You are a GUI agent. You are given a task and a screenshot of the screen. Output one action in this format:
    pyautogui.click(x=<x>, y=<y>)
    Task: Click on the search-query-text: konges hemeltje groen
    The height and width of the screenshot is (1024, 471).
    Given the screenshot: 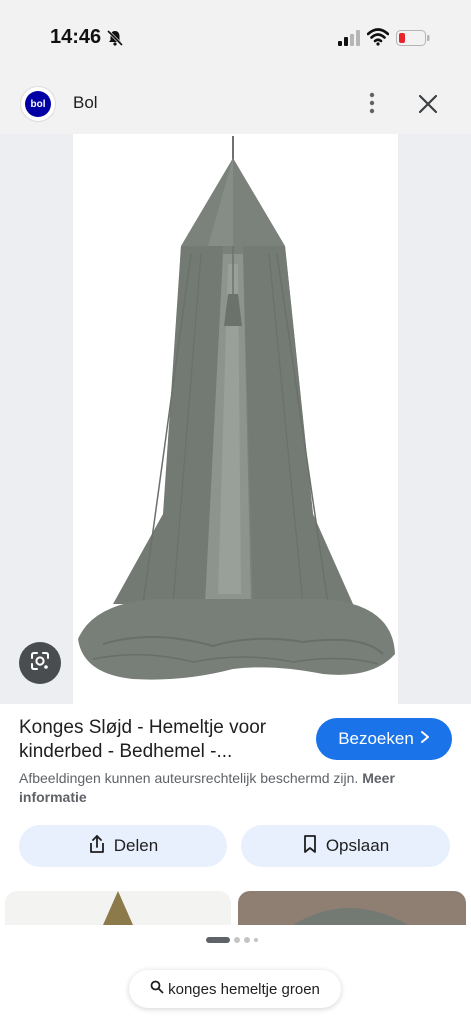 What is the action you would take?
    pyautogui.click(x=244, y=989)
    